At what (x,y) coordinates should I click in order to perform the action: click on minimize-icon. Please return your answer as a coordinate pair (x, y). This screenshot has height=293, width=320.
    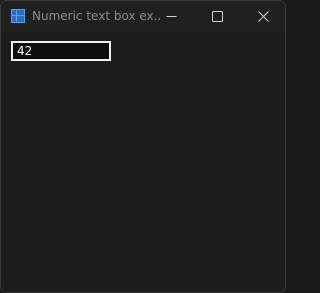
    Looking at the image, I should click on (171, 16).